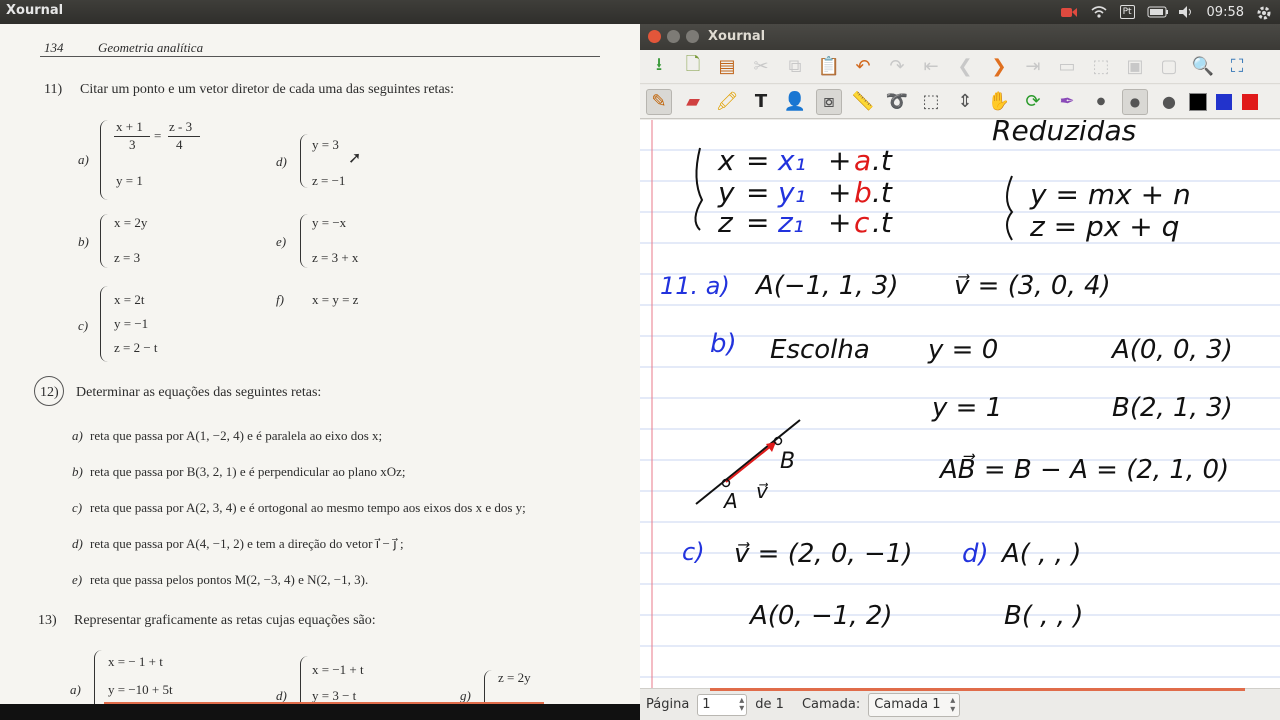  I want to click on note-b-word: Escolha, so click(820, 350).